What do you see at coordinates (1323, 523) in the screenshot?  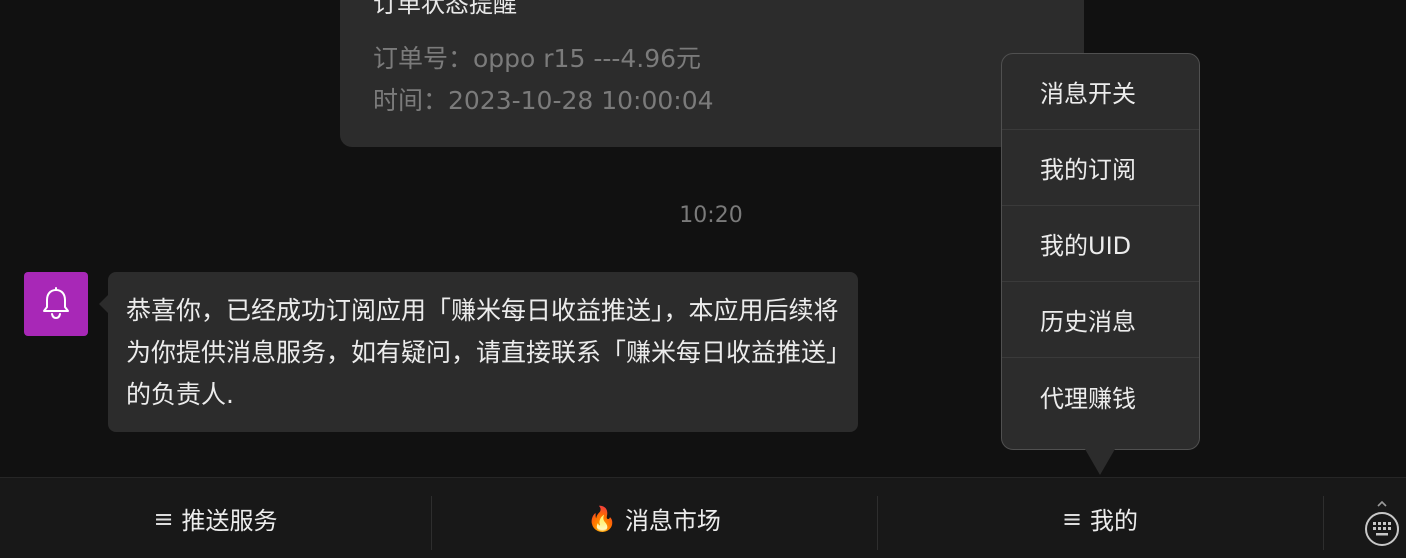 I see `tab-divider` at bounding box center [1323, 523].